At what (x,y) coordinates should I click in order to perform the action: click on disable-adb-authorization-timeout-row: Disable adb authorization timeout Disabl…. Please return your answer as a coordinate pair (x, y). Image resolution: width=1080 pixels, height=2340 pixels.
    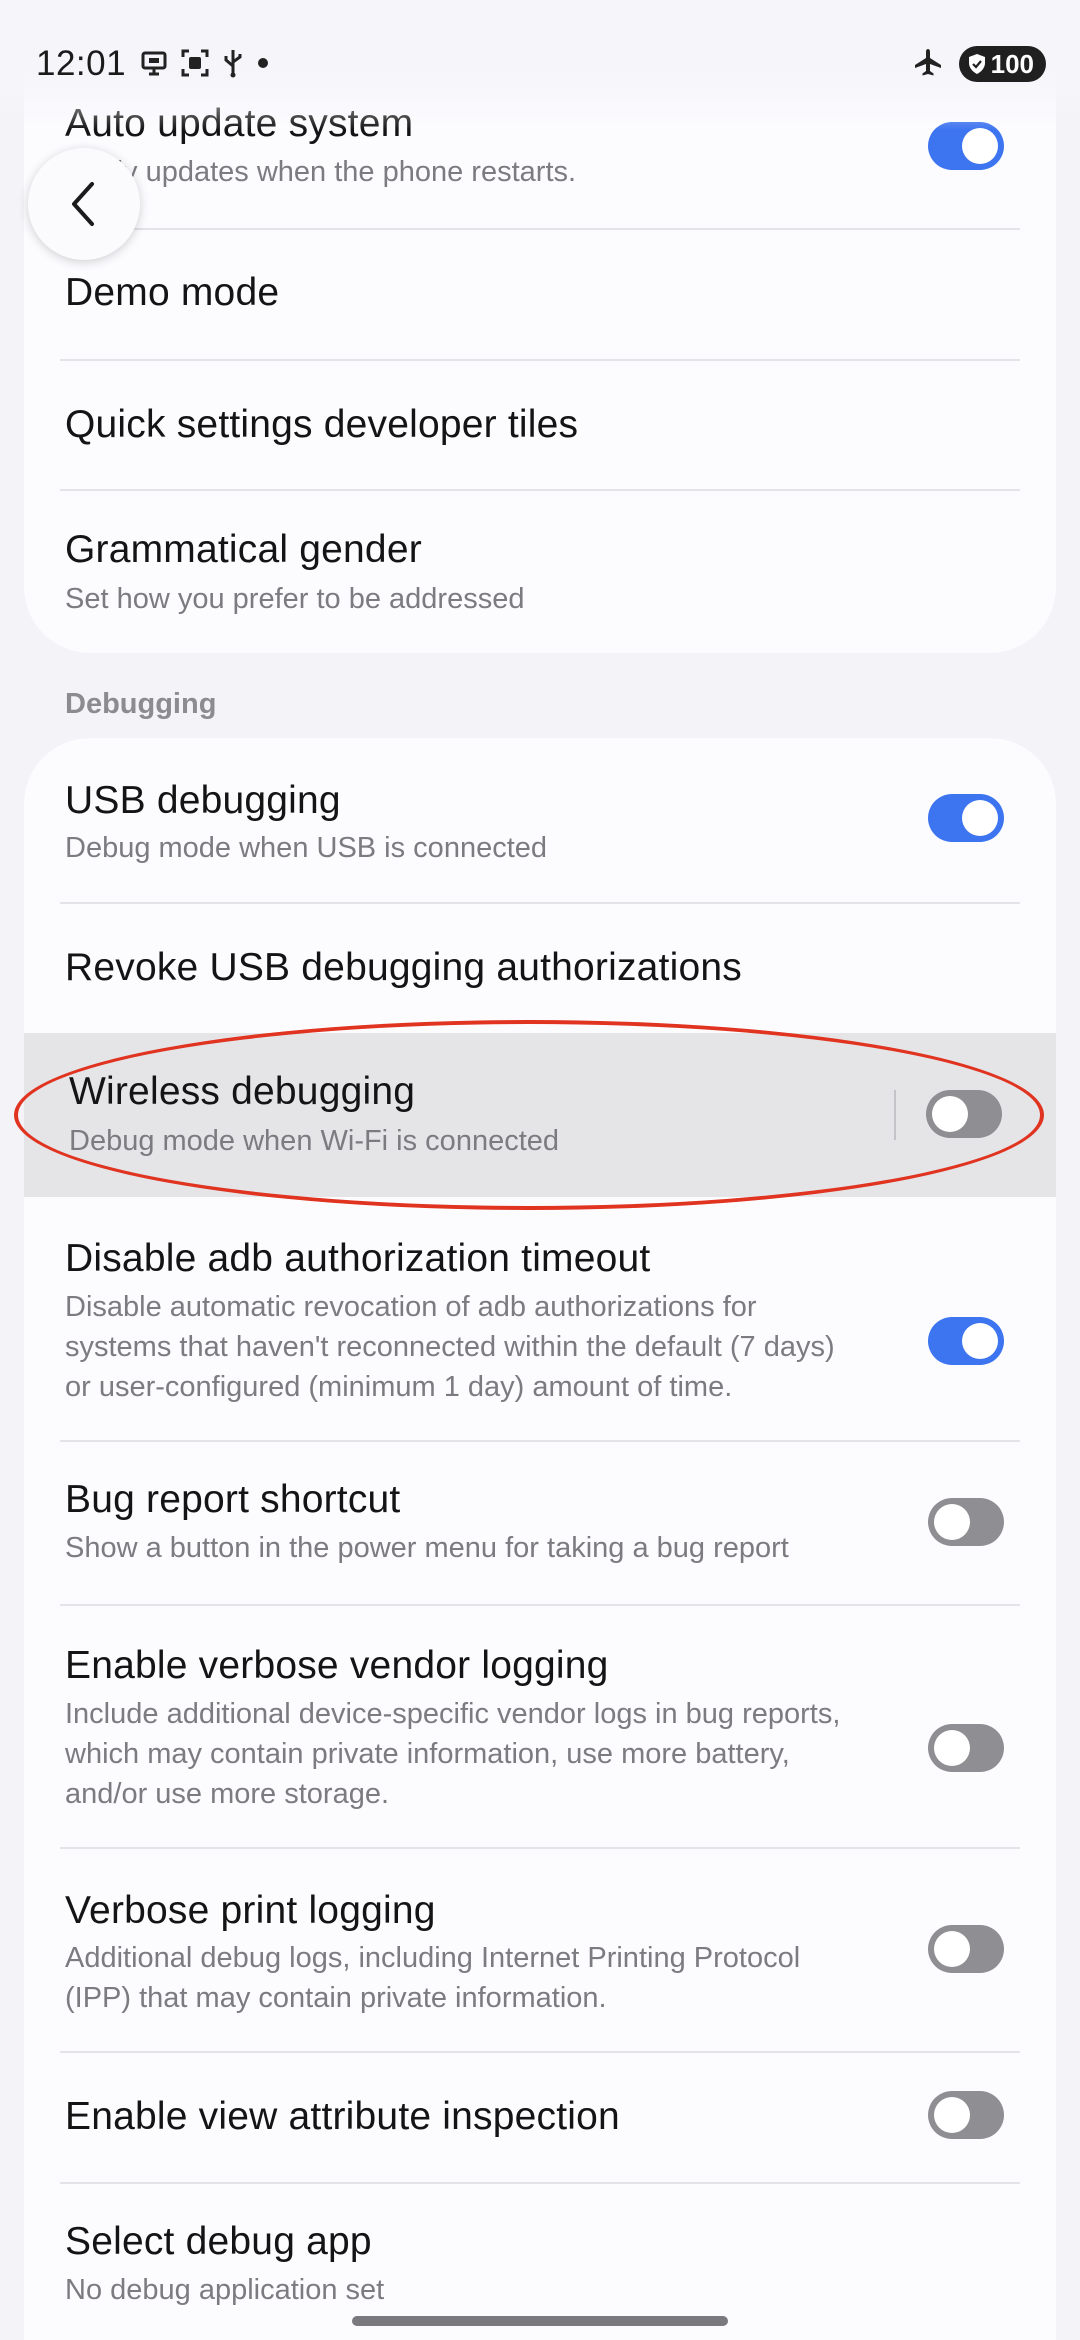
    Looking at the image, I should click on (540, 1318).